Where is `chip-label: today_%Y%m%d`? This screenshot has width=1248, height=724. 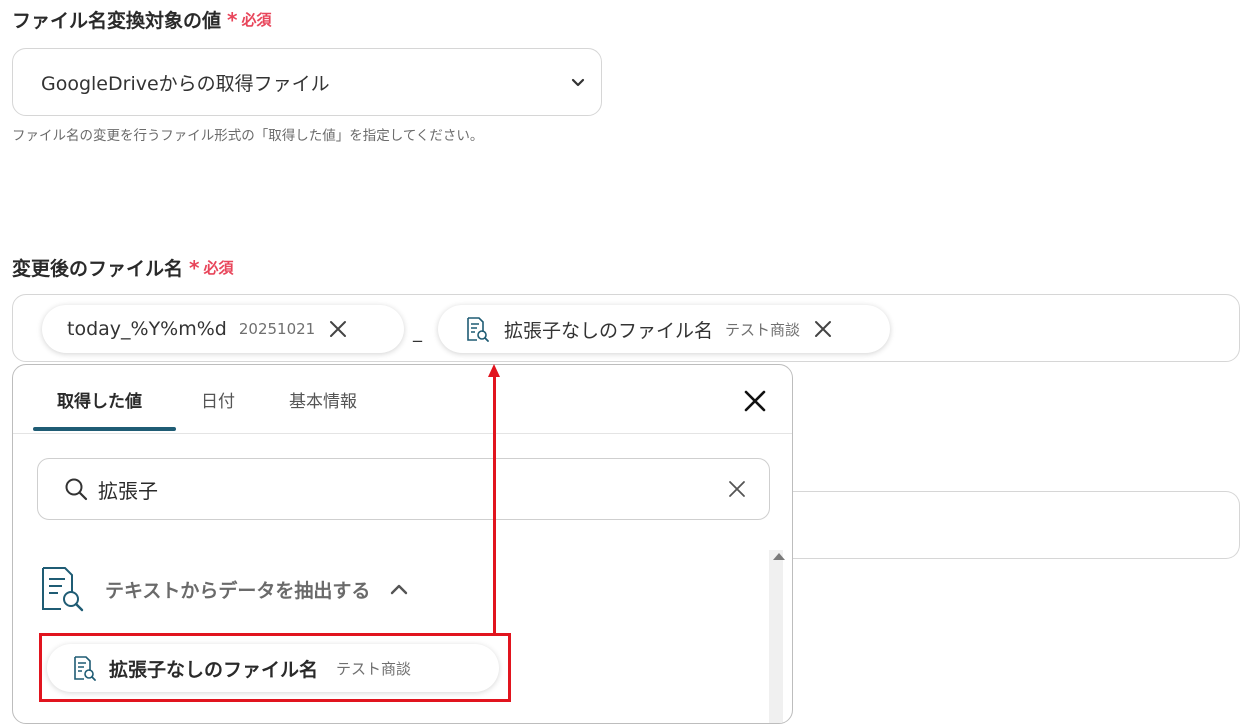 chip-label: today_%Y%m%d is located at coordinates (147, 329).